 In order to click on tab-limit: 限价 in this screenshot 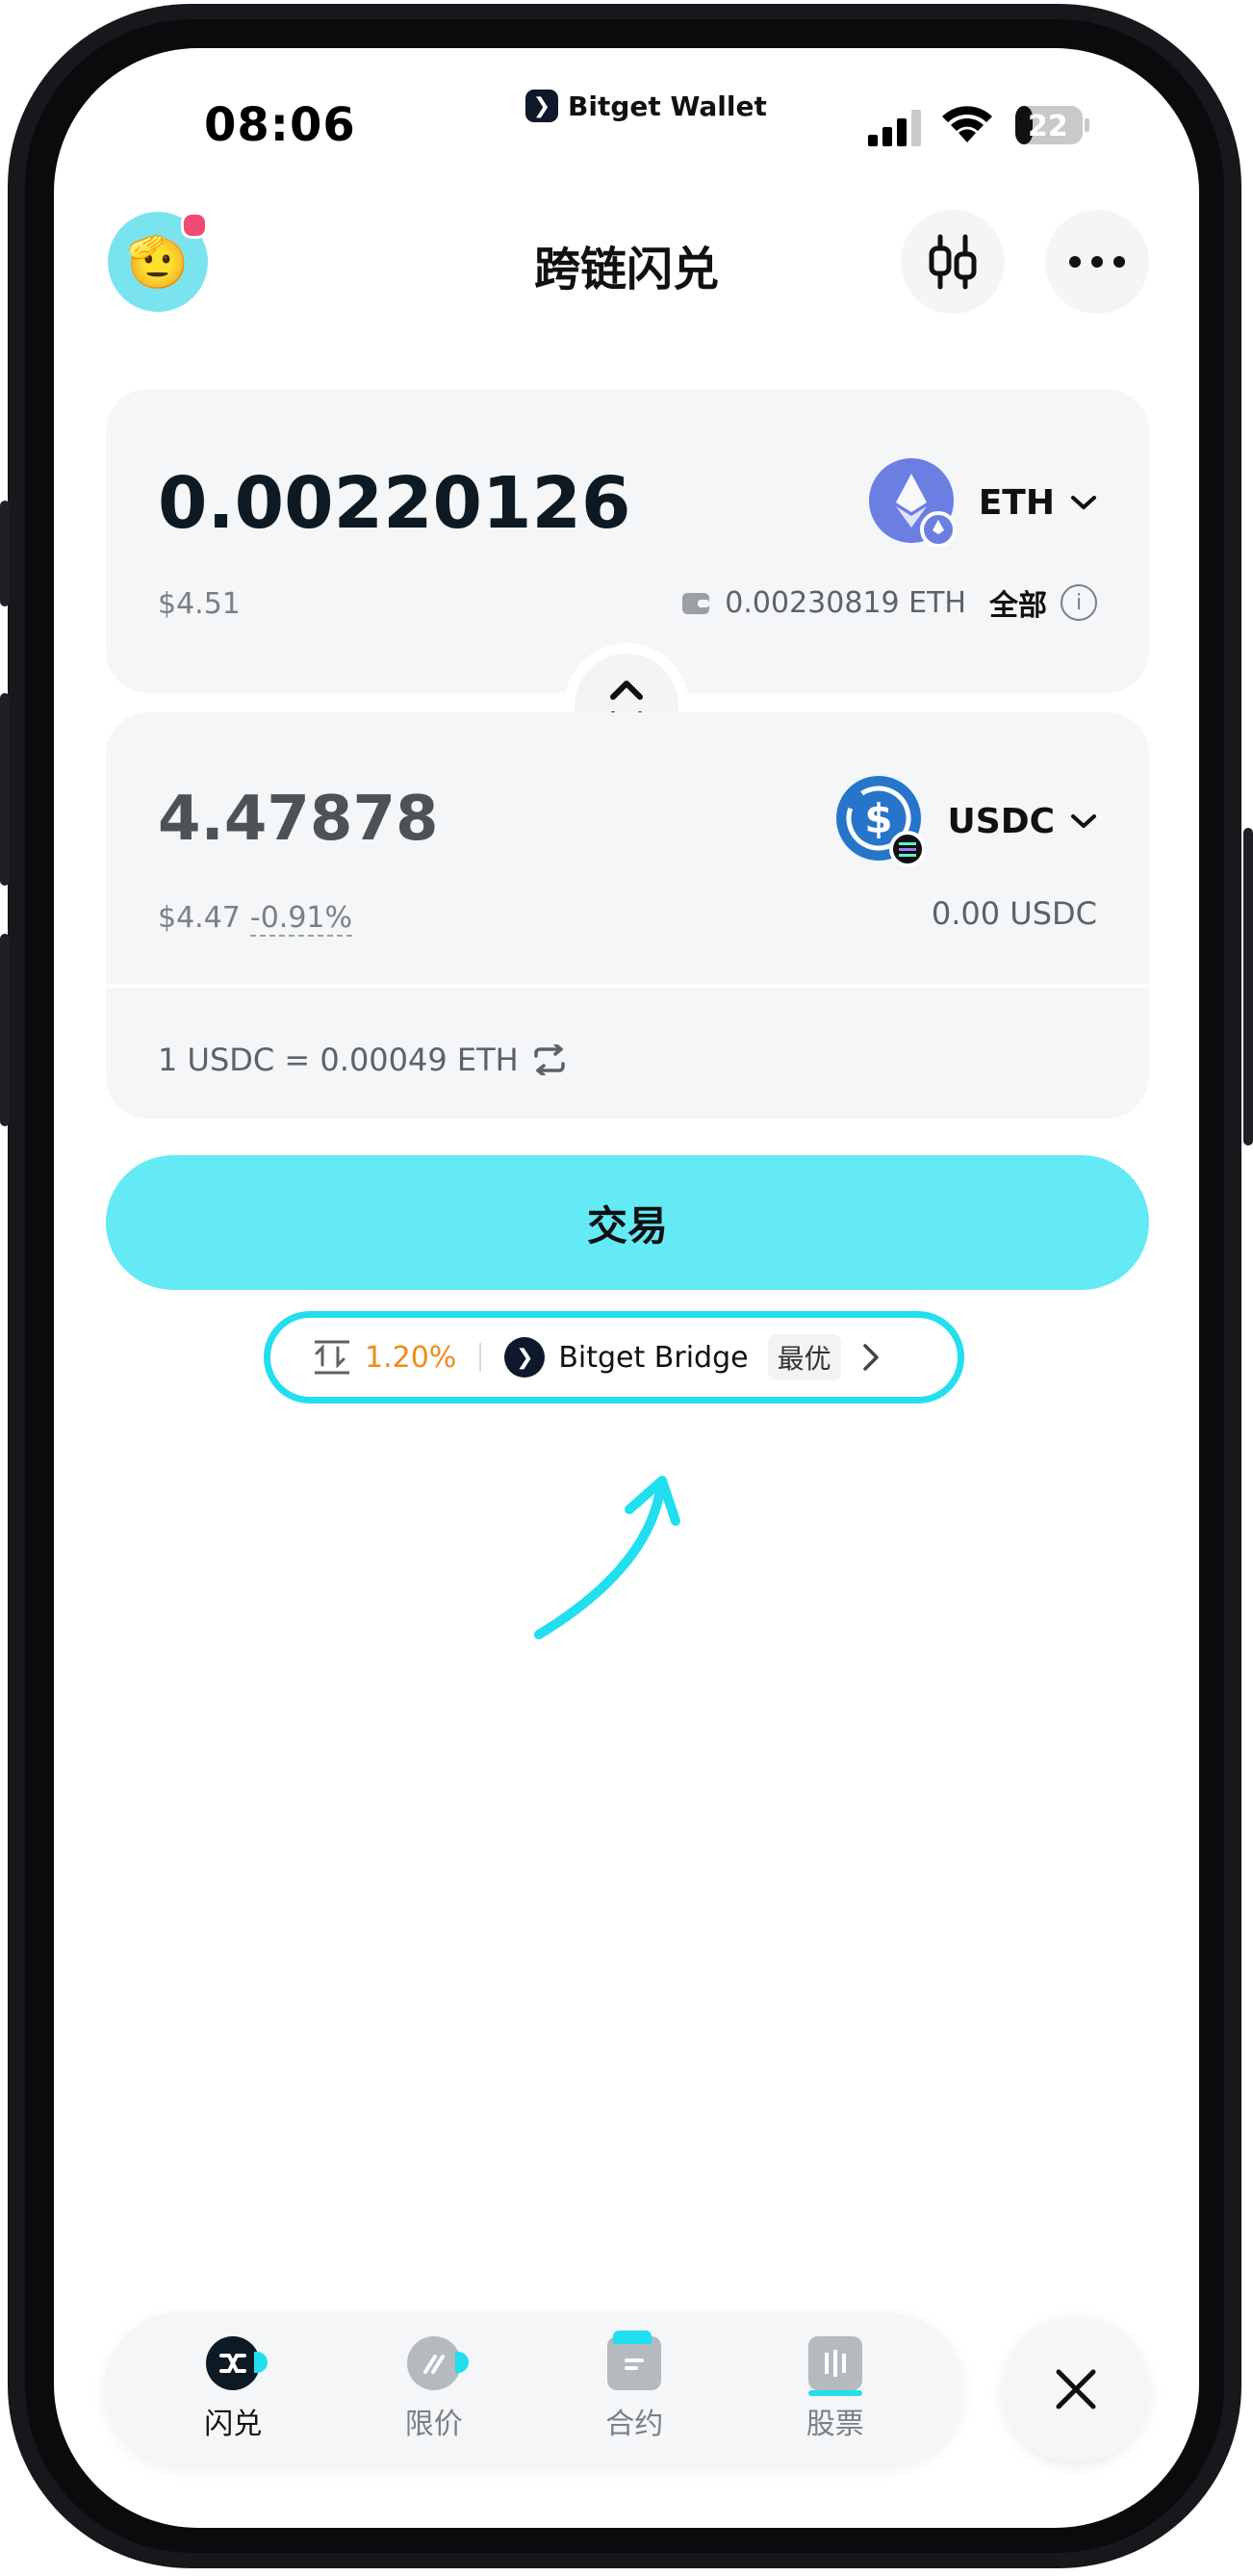, I will do `click(434, 2389)`.